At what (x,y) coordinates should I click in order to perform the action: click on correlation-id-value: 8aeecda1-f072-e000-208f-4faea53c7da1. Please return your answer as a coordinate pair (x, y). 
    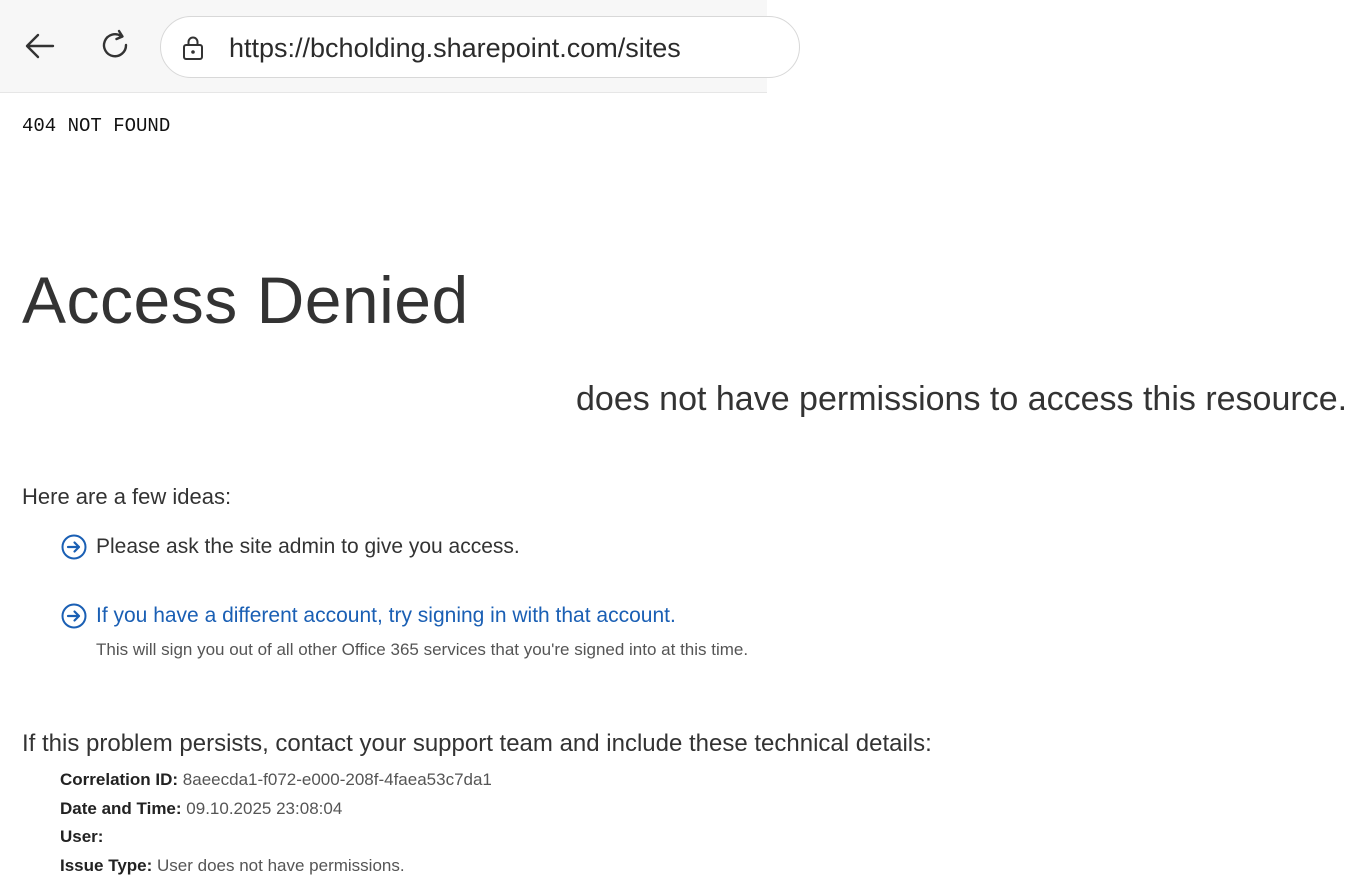
    Looking at the image, I should click on (337, 779).